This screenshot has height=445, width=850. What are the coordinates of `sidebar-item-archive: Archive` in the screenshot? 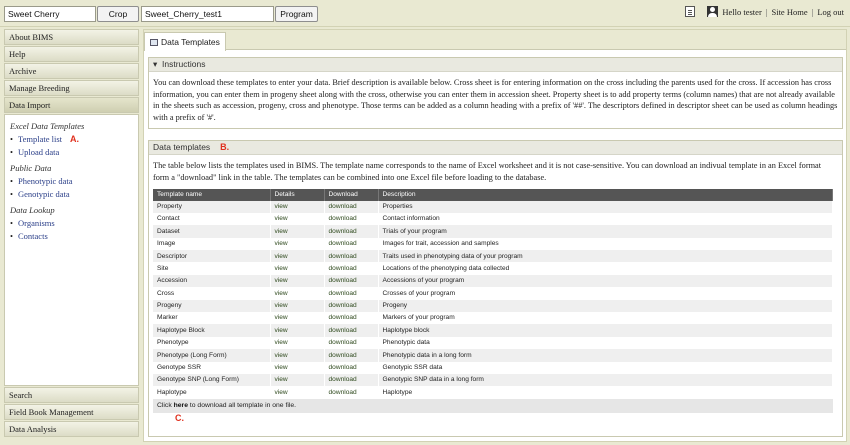 It's located at (71, 71).